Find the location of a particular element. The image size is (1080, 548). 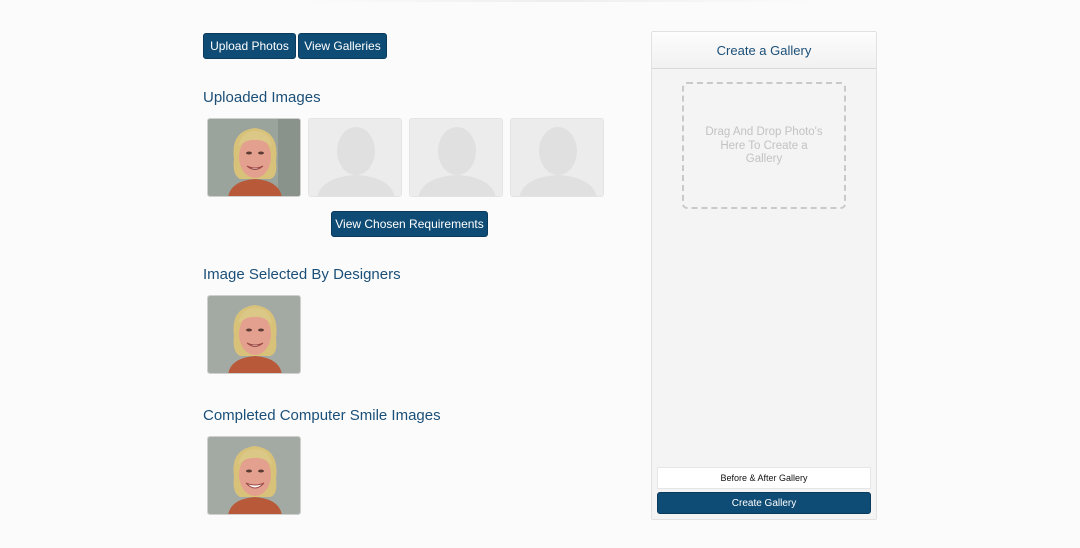

selected-photo is located at coordinates (254, 334).